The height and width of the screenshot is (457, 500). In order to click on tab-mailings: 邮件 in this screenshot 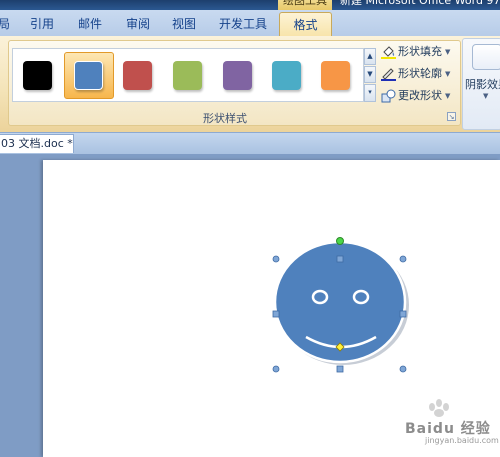, I will do `click(90, 24)`.